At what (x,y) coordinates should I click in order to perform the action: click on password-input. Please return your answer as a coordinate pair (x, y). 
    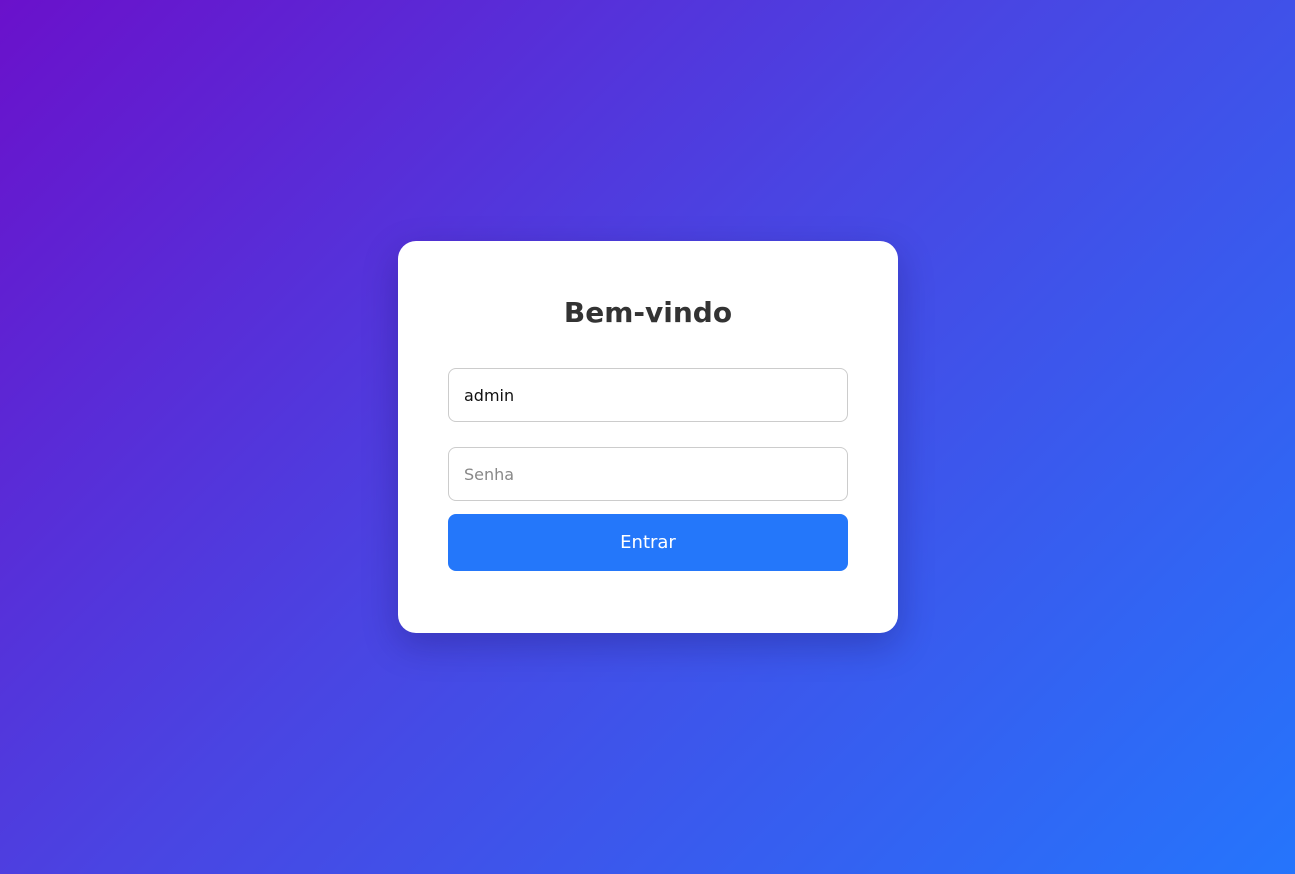
    Looking at the image, I should click on (648, 474).